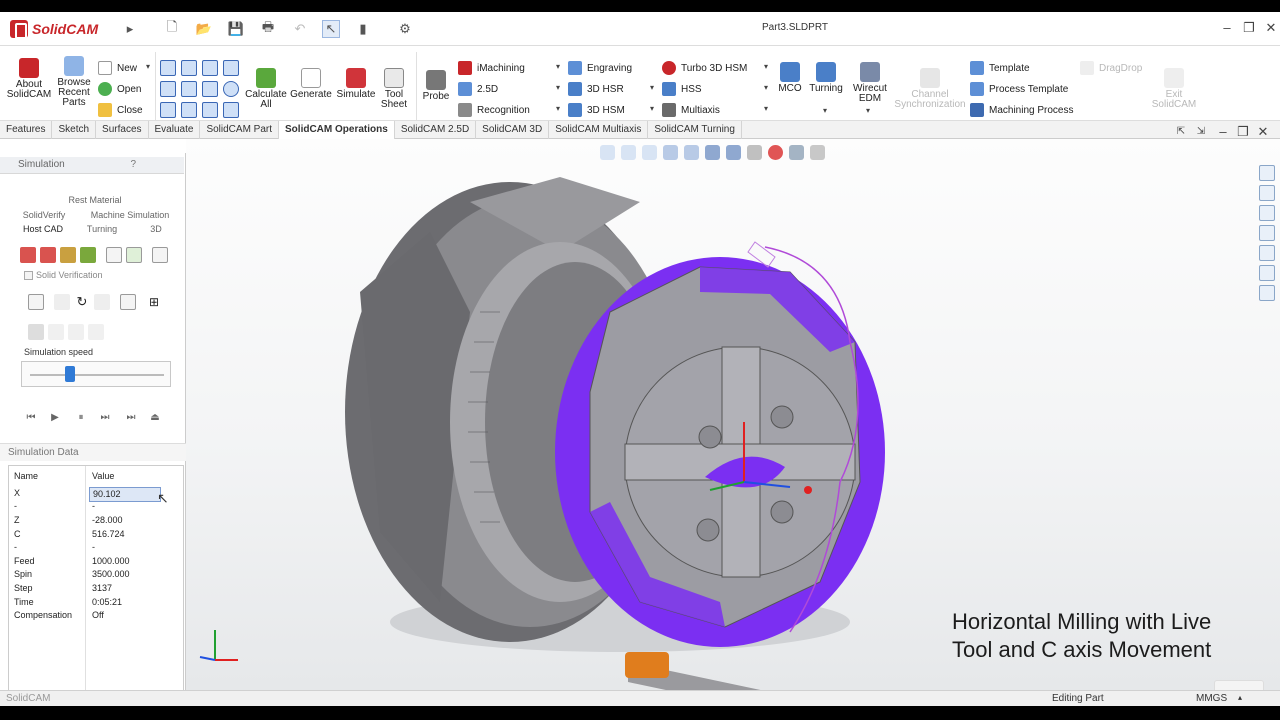 This screenshot has width=1280, height=720. Describe the element at coordinates (96, 615) in the screenshot. I see `table-row: Compensation Off` at that location.